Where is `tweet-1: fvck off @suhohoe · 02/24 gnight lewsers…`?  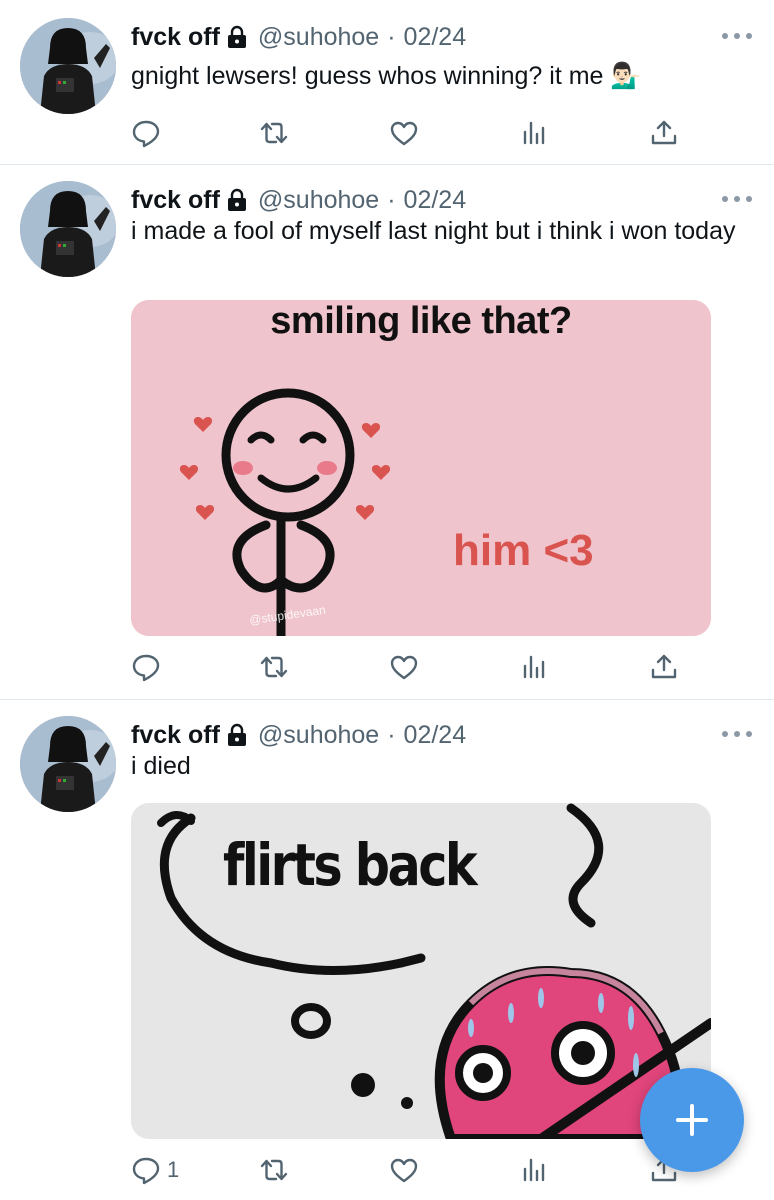 tweet-1: fvck off @suhohoe · 02/24 gnight lewsers… is located at coordinates (387, 82).